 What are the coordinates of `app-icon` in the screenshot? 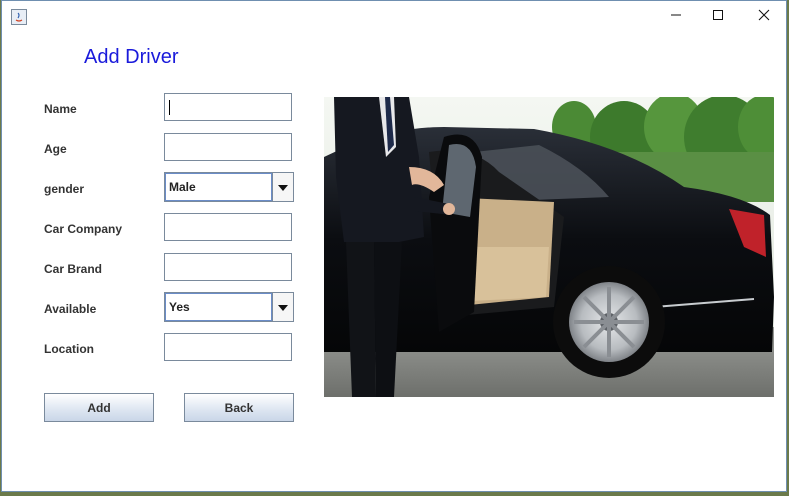 It's located at (19, 17).